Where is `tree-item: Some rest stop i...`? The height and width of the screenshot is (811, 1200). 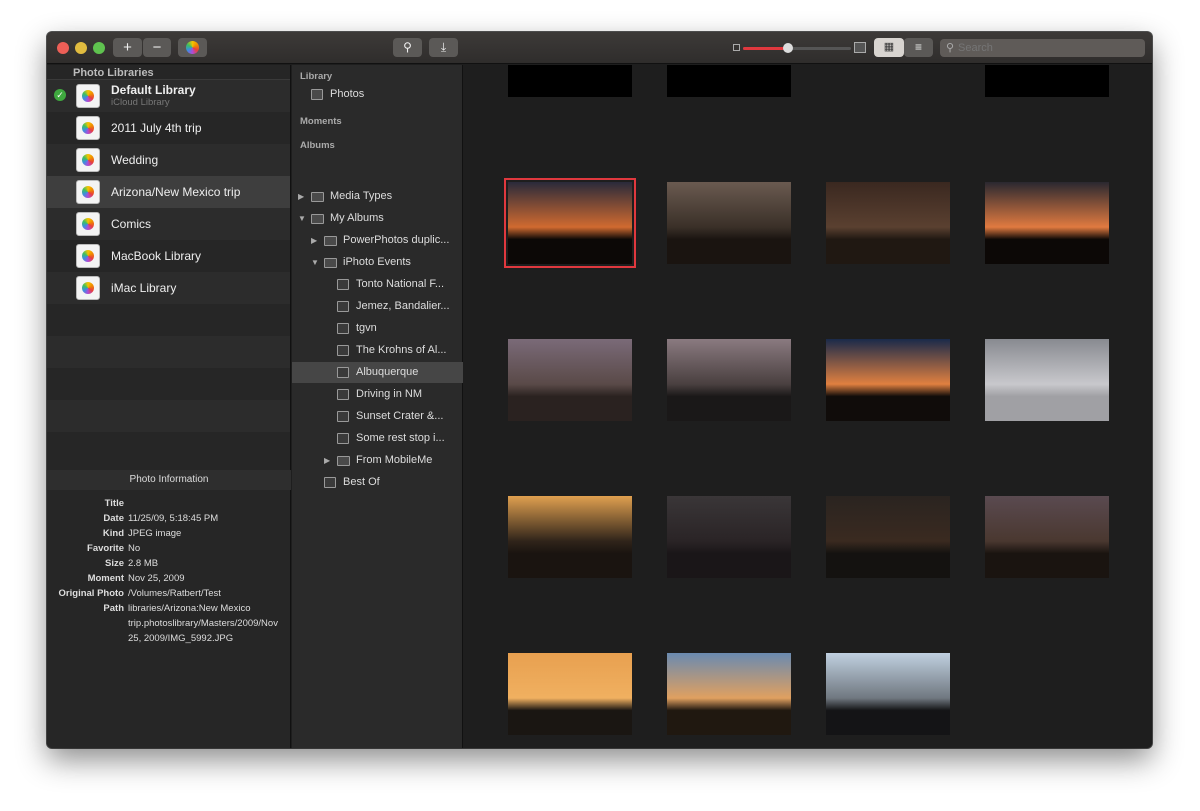 tree-item: Some rest stop i... is located at coordinates (377, 438).